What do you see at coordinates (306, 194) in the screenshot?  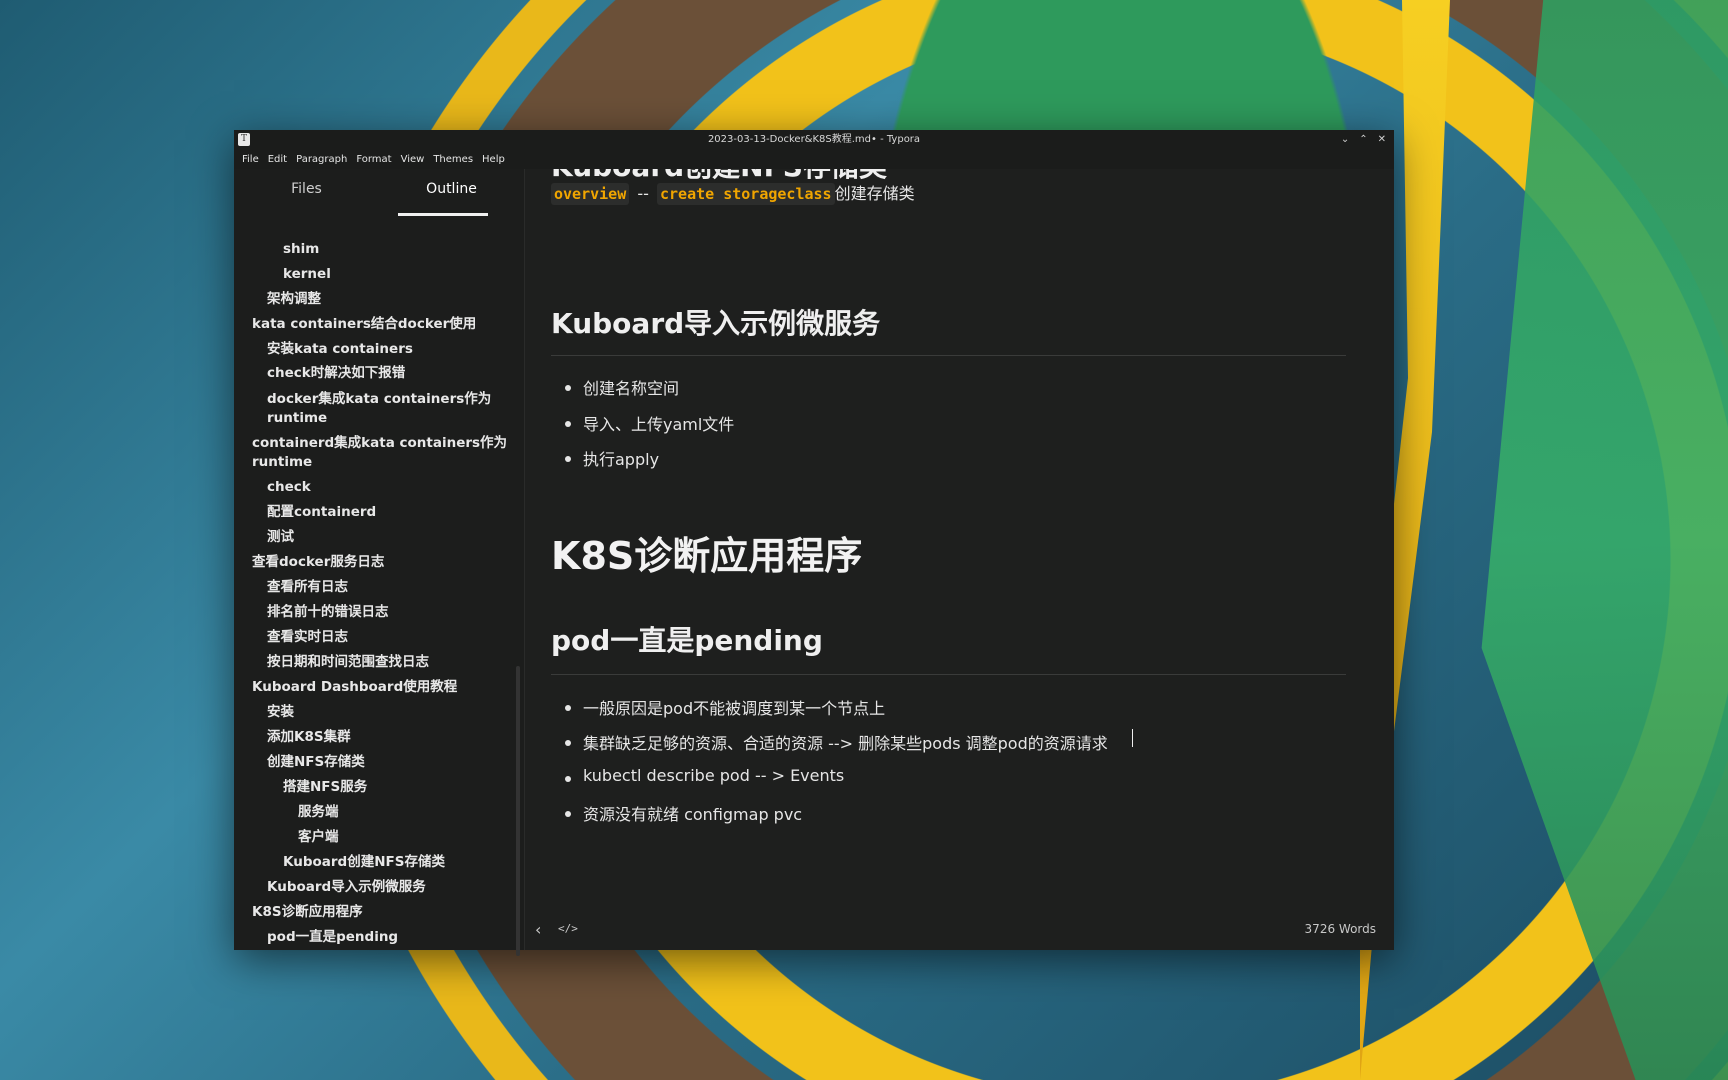 I see `tab-files: Files` at bounding box center [306, 194].